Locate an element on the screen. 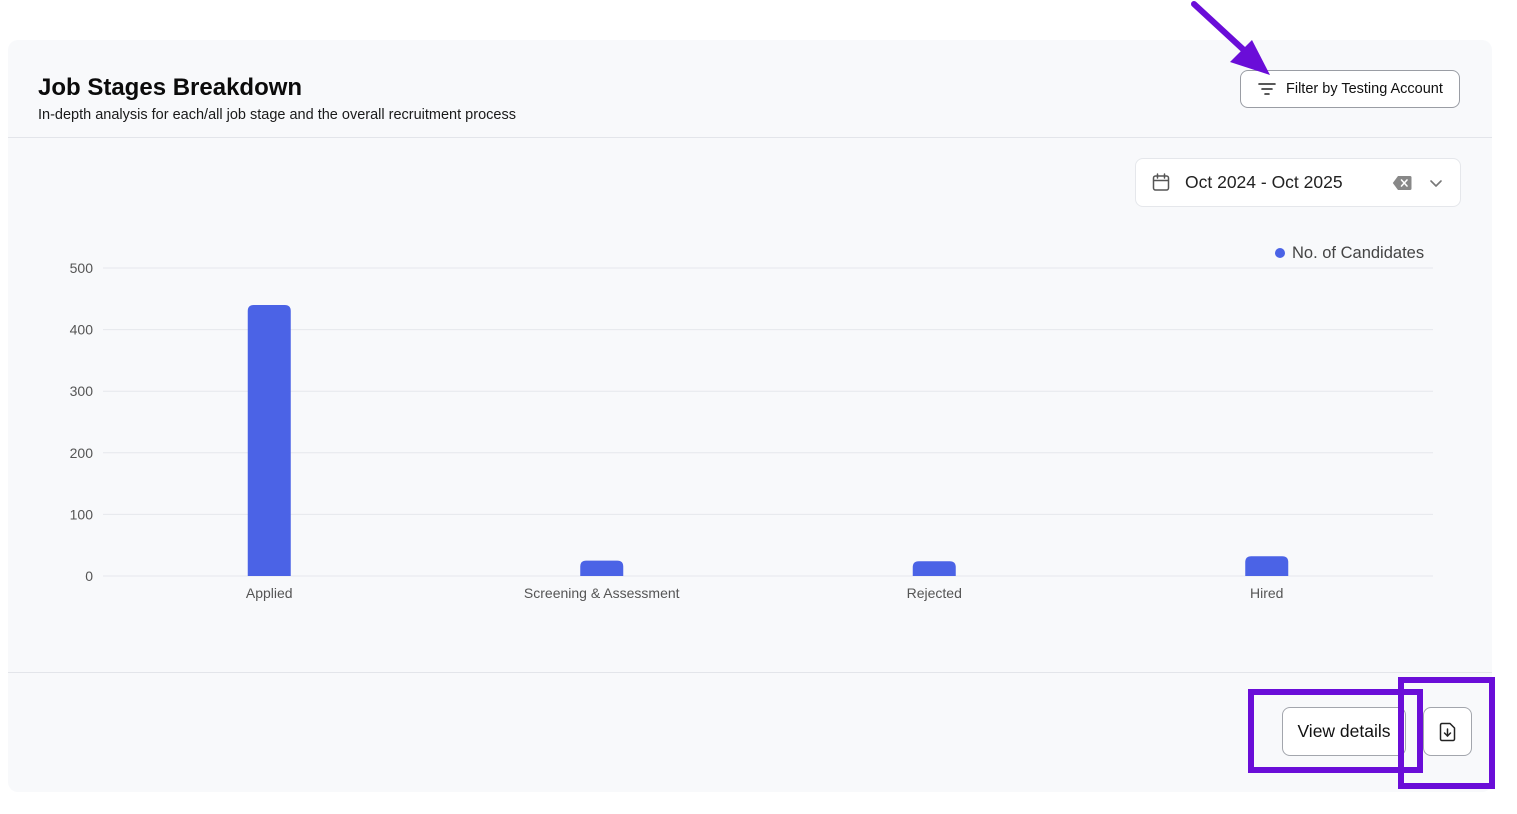  annotation-arrow is located at coordinates (1230, 38).